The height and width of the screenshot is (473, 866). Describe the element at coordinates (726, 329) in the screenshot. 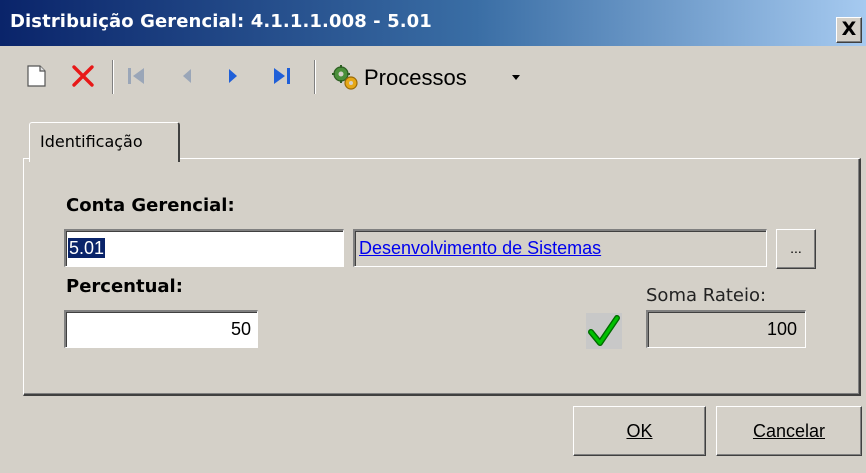

I see `soma-rateio-field: 100` at that location.